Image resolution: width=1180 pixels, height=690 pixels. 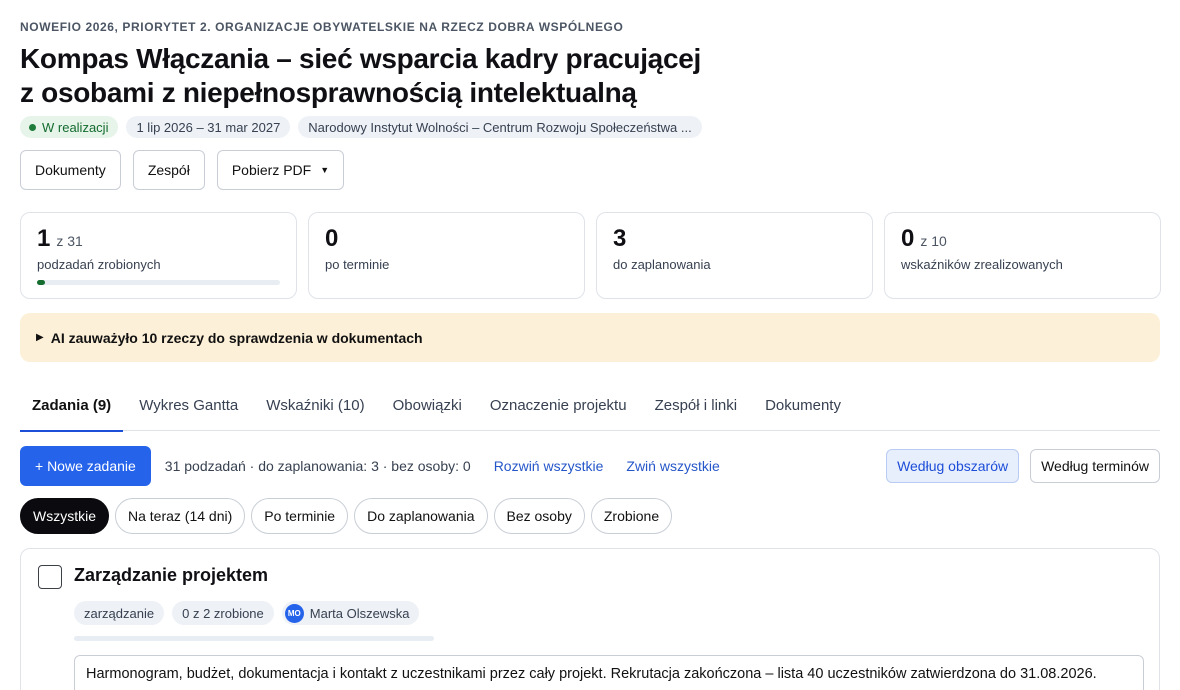 I want to click on status-badge: W realizacji, so click(x=69, y=127).